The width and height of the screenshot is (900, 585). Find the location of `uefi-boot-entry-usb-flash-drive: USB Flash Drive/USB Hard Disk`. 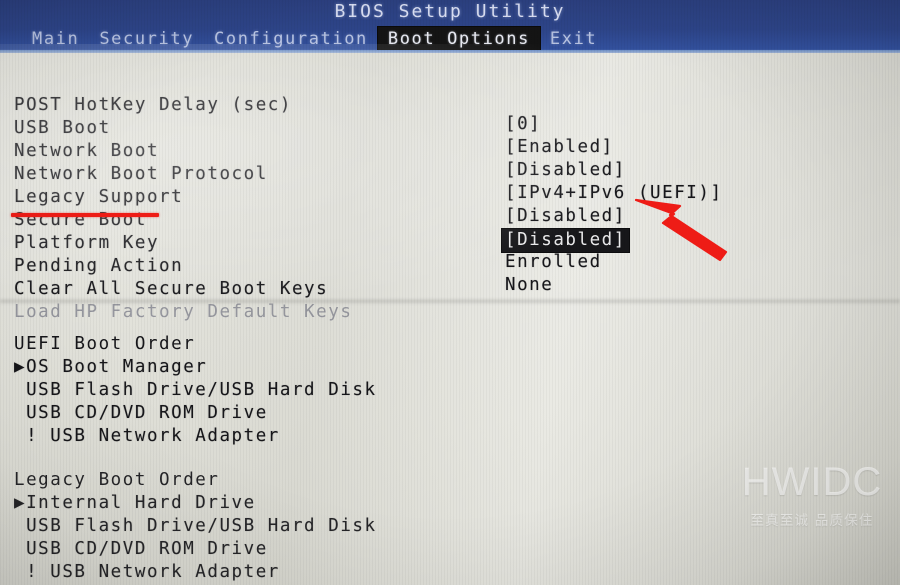

uefi-boot-entry-usb-flash-drive: USB Flash Drive/USB Hard Disk is located at coordinates (195, 390).